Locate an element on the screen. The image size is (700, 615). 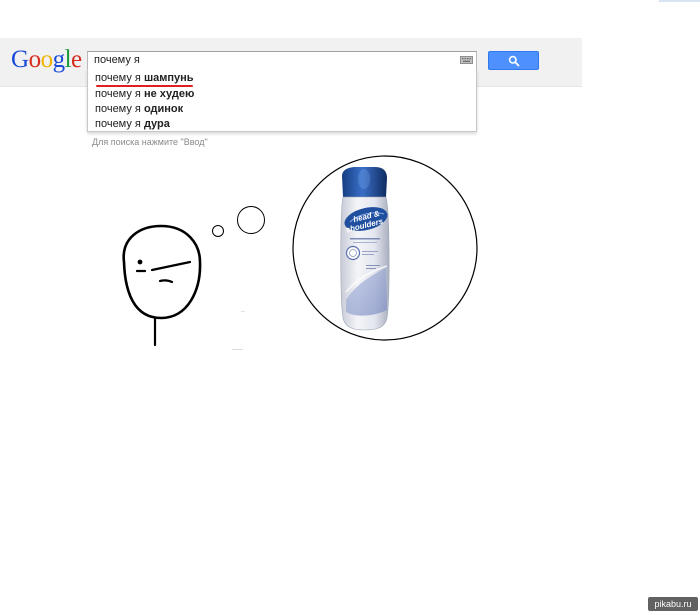
shampoo-bottle: head & shoulders is located at coordinates (365, 249).